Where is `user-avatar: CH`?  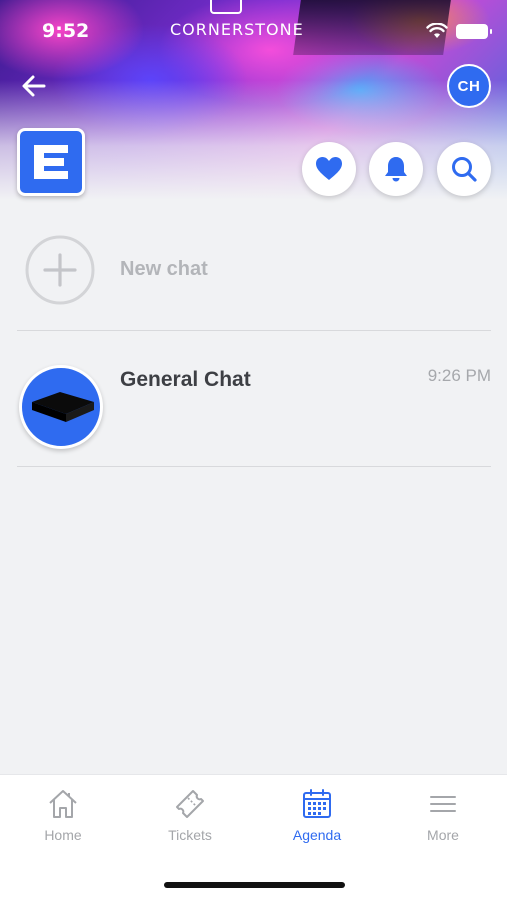 user-avatar: CH is located at coordinates (469, 86).